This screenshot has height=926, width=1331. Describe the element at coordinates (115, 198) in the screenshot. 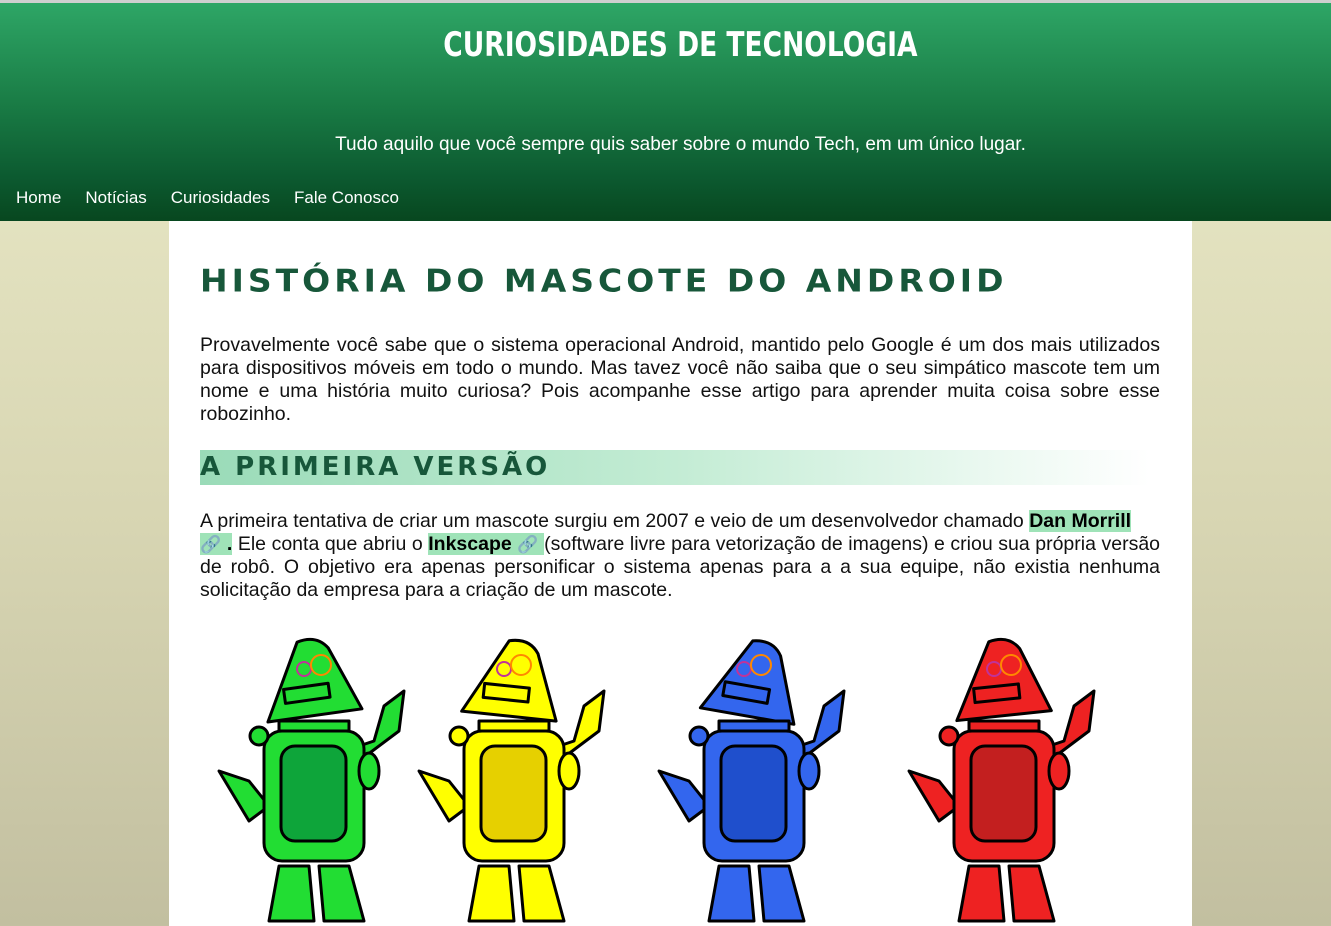

I see `nav-item-noticias: Notícias` at that location.